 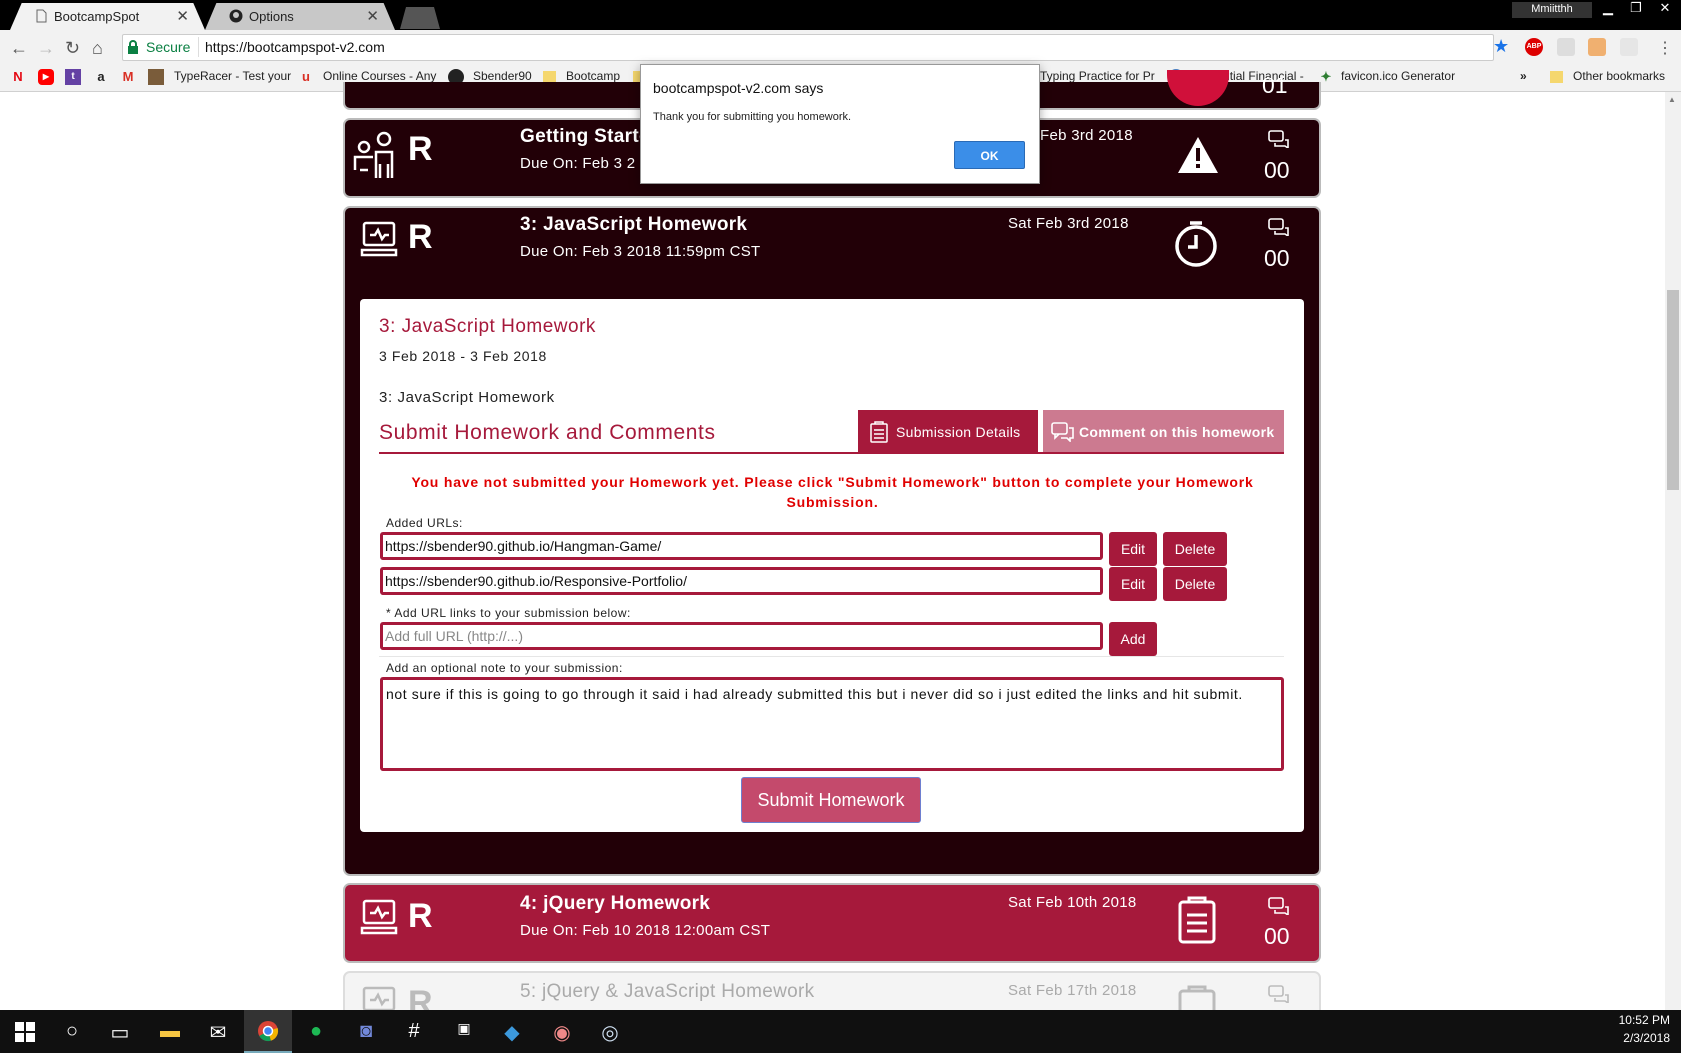 What do you see at coordinates (948, 431) in the screenshot?
I see `tab-submission-details: Submission Details` at bounding box center [948, 431].